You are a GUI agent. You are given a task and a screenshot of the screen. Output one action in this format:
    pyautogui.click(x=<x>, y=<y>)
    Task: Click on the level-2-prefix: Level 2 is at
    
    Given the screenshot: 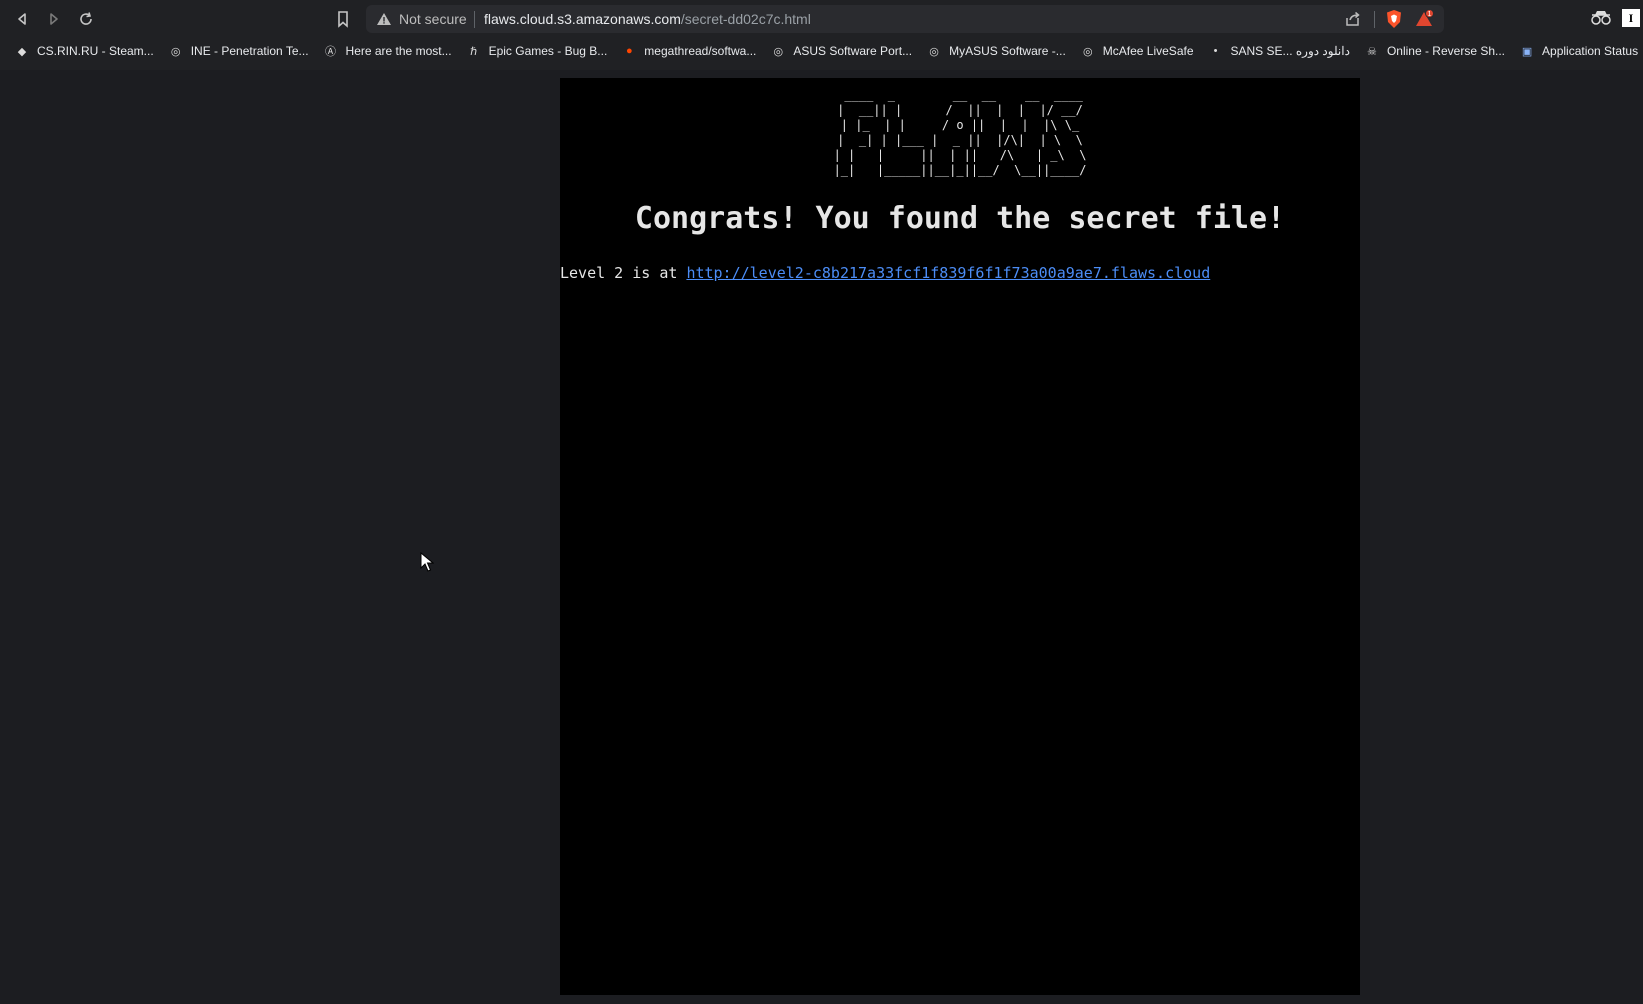 What is the action you would take?
    pyautogui.click(x=623, y=273)
    